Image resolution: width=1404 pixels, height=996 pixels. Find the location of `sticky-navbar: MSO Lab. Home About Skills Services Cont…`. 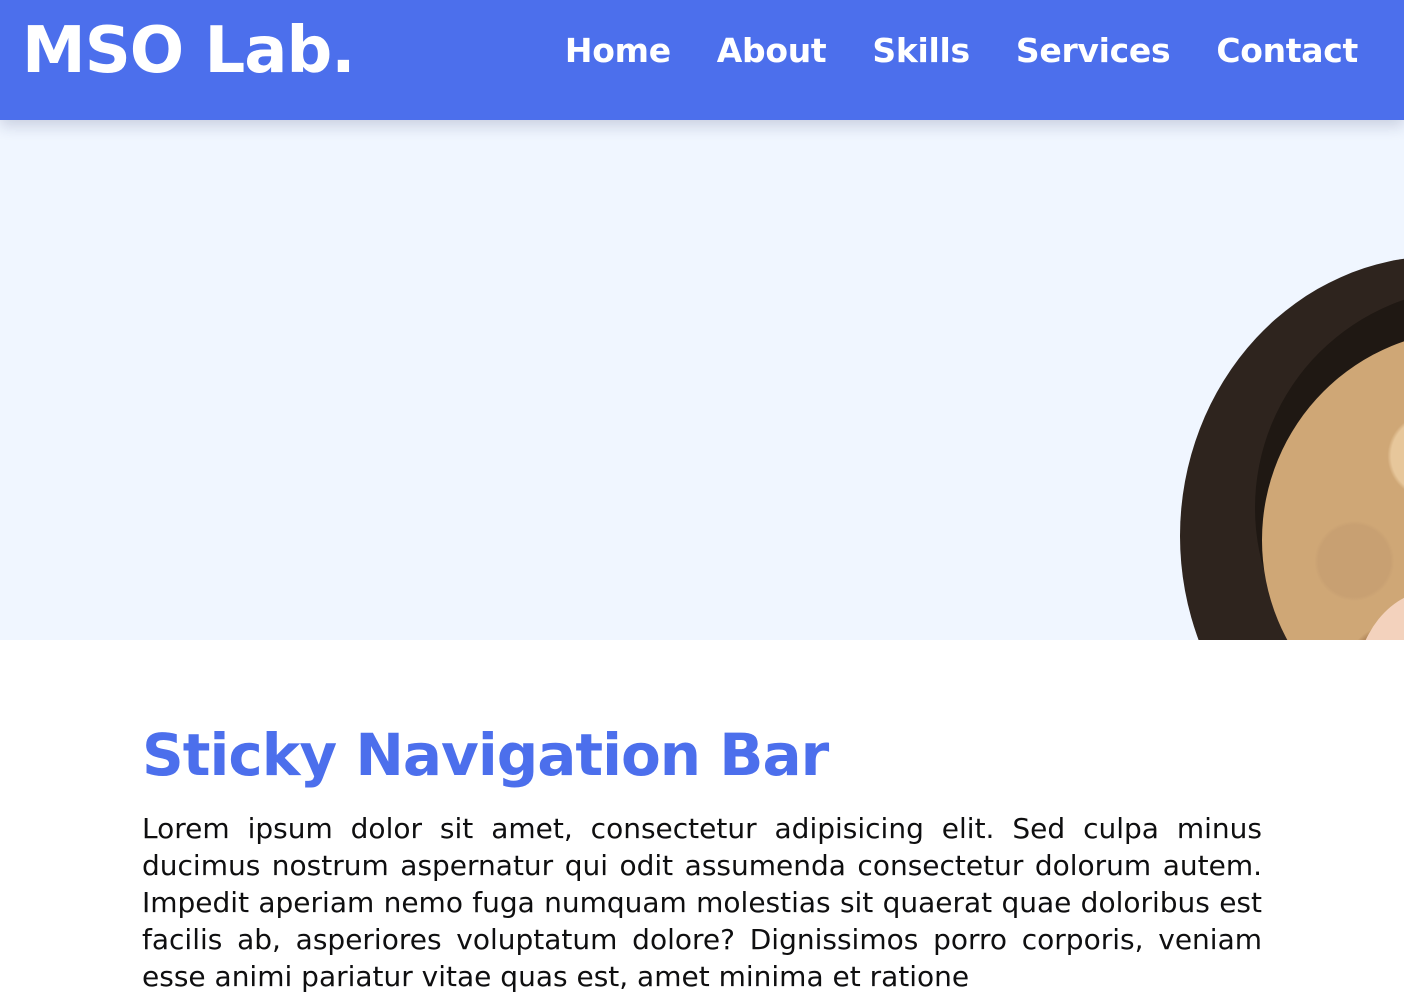

sticky-navbar: MSO Lab. Home About Skills Services Cont… is located at coordinates (702, 60).